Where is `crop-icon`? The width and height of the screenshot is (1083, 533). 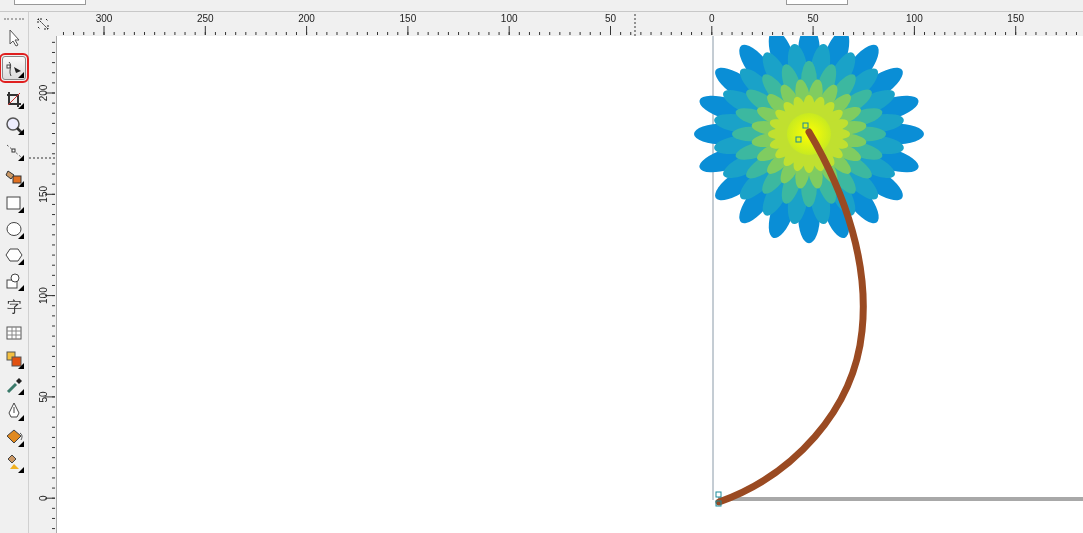 crop-icon is located at coordinates (14, 99).